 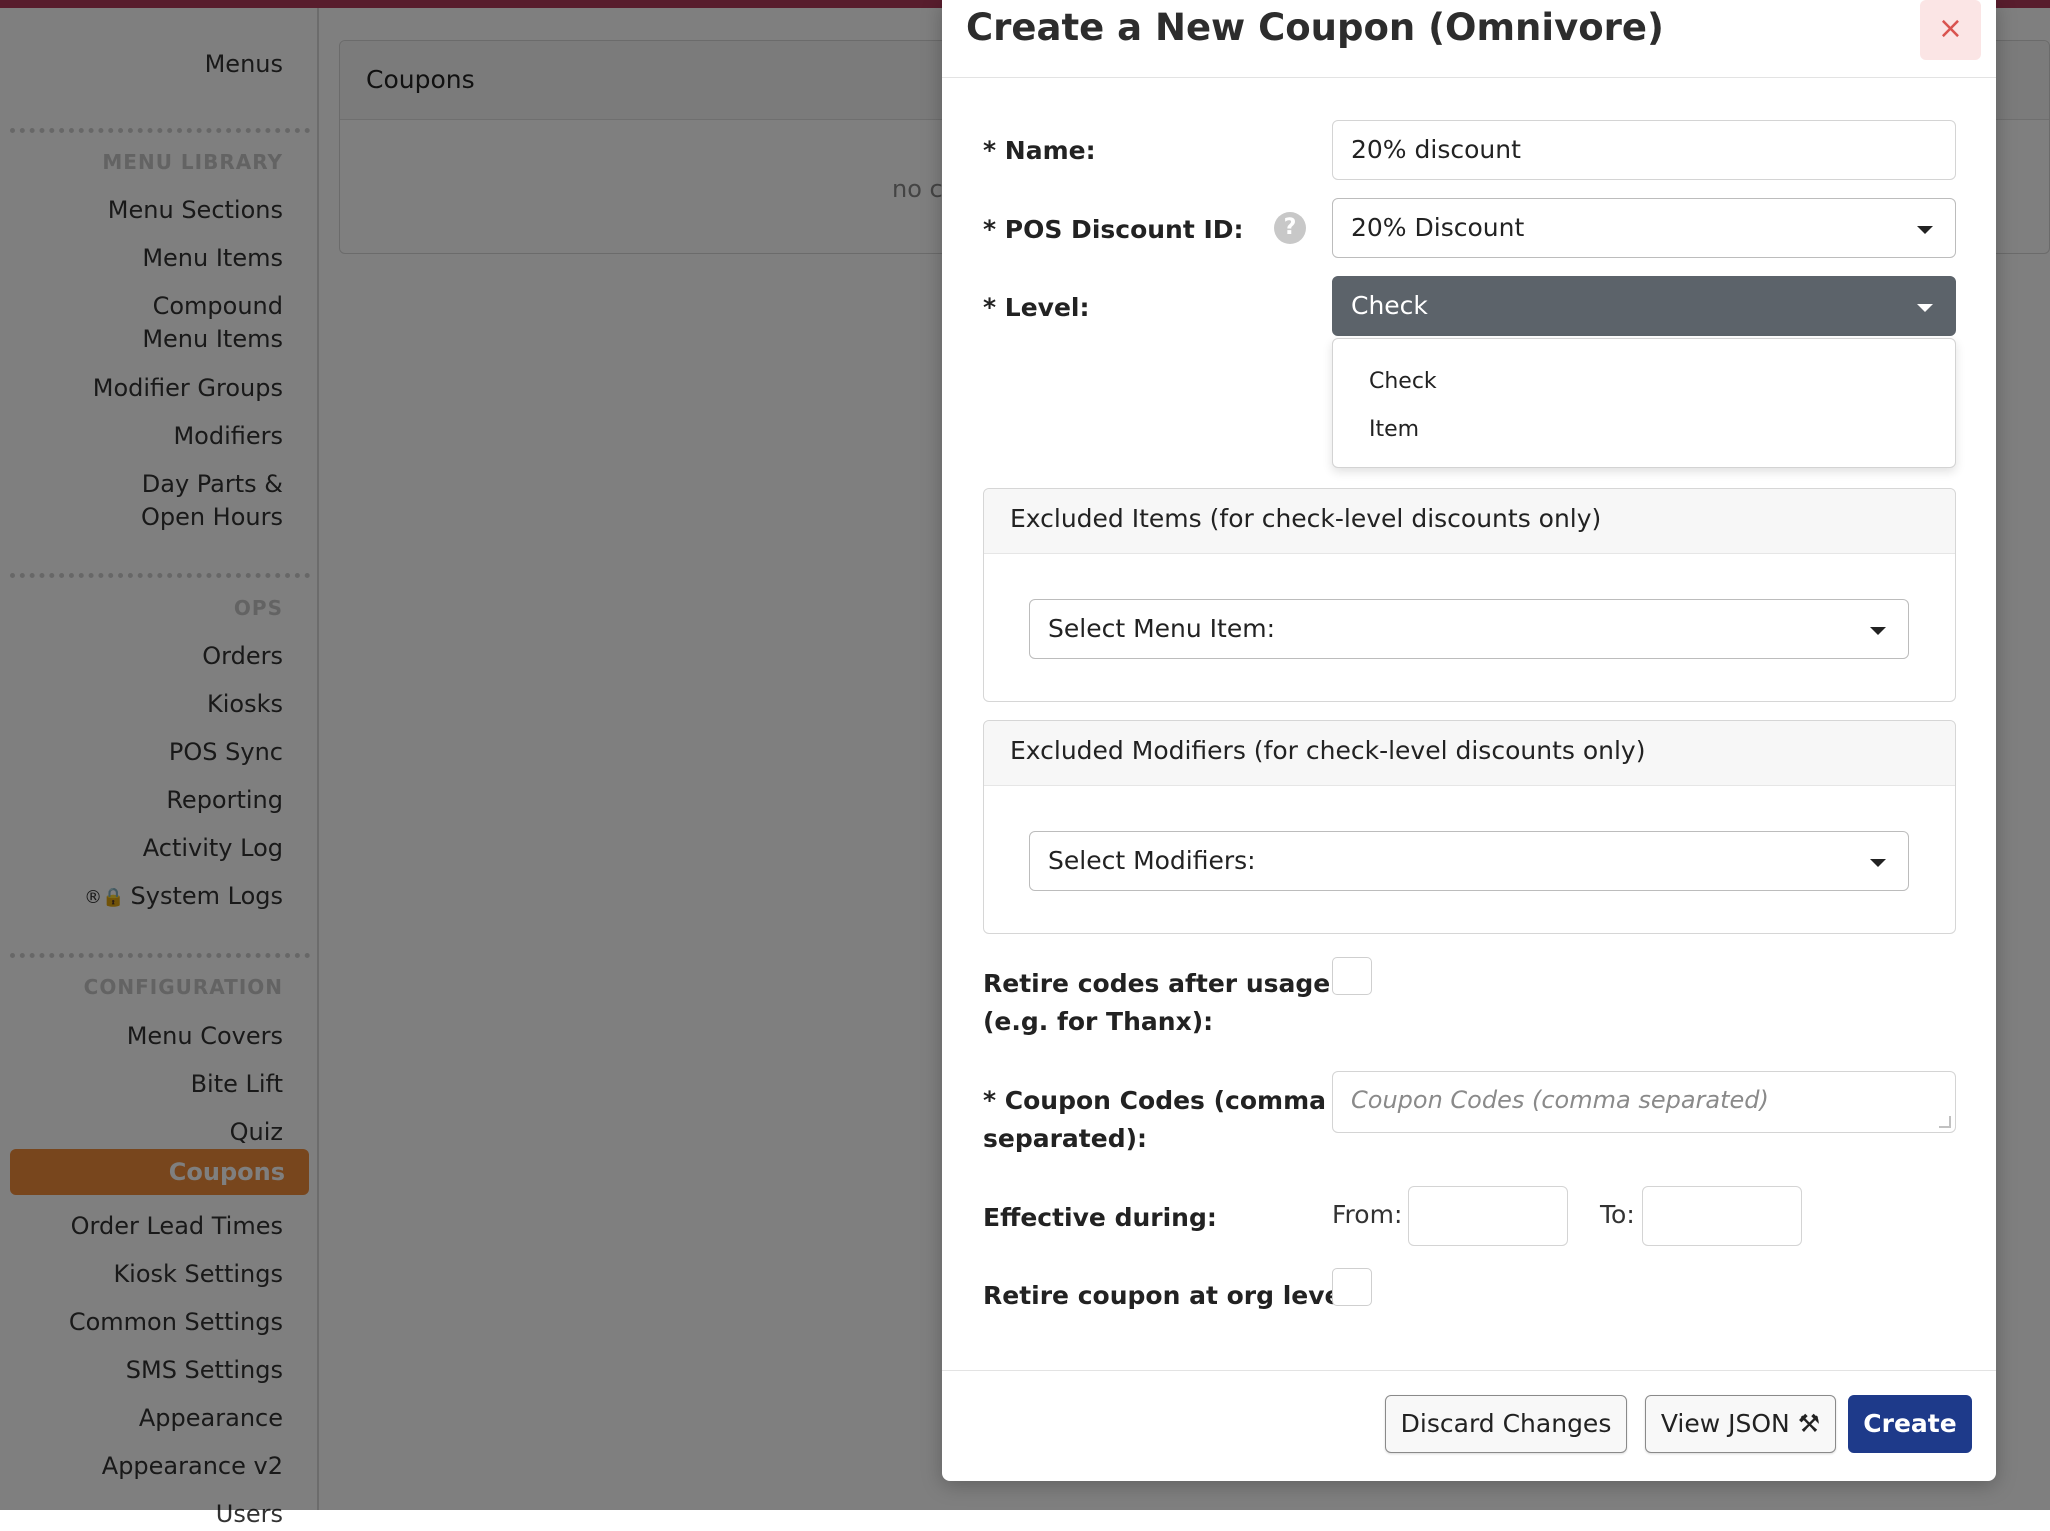 I want to click on level-select: Check, so click(x=1644, y=306).